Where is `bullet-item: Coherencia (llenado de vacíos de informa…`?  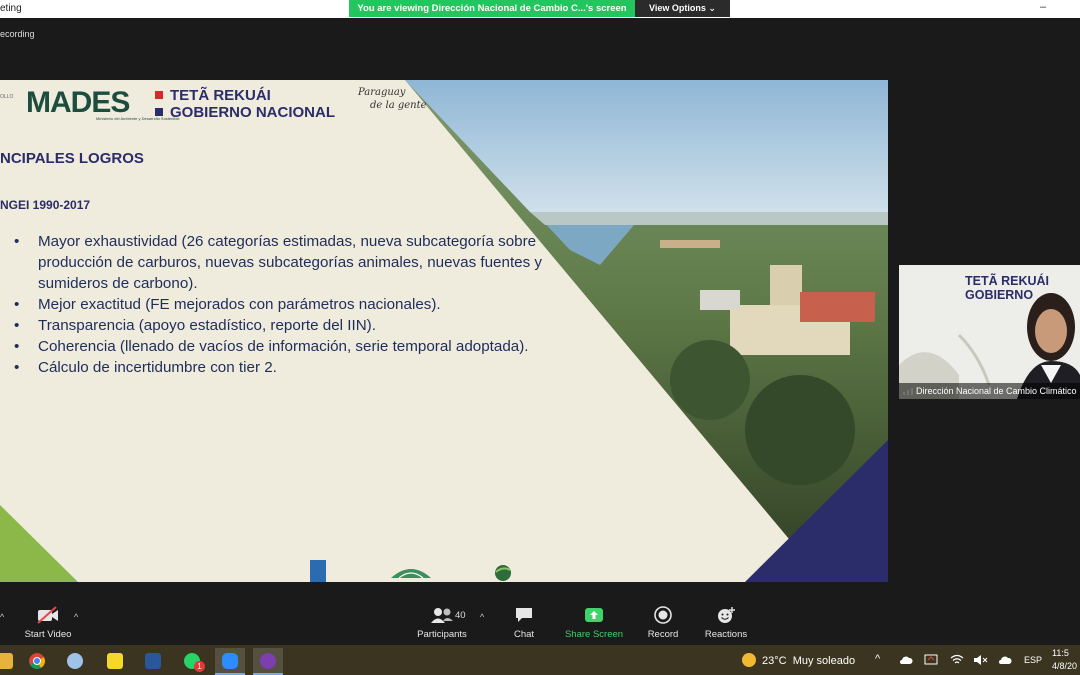
bullet-item: Coherencia (llenado de vacíos de informa… is located at coordinates (284, 346).